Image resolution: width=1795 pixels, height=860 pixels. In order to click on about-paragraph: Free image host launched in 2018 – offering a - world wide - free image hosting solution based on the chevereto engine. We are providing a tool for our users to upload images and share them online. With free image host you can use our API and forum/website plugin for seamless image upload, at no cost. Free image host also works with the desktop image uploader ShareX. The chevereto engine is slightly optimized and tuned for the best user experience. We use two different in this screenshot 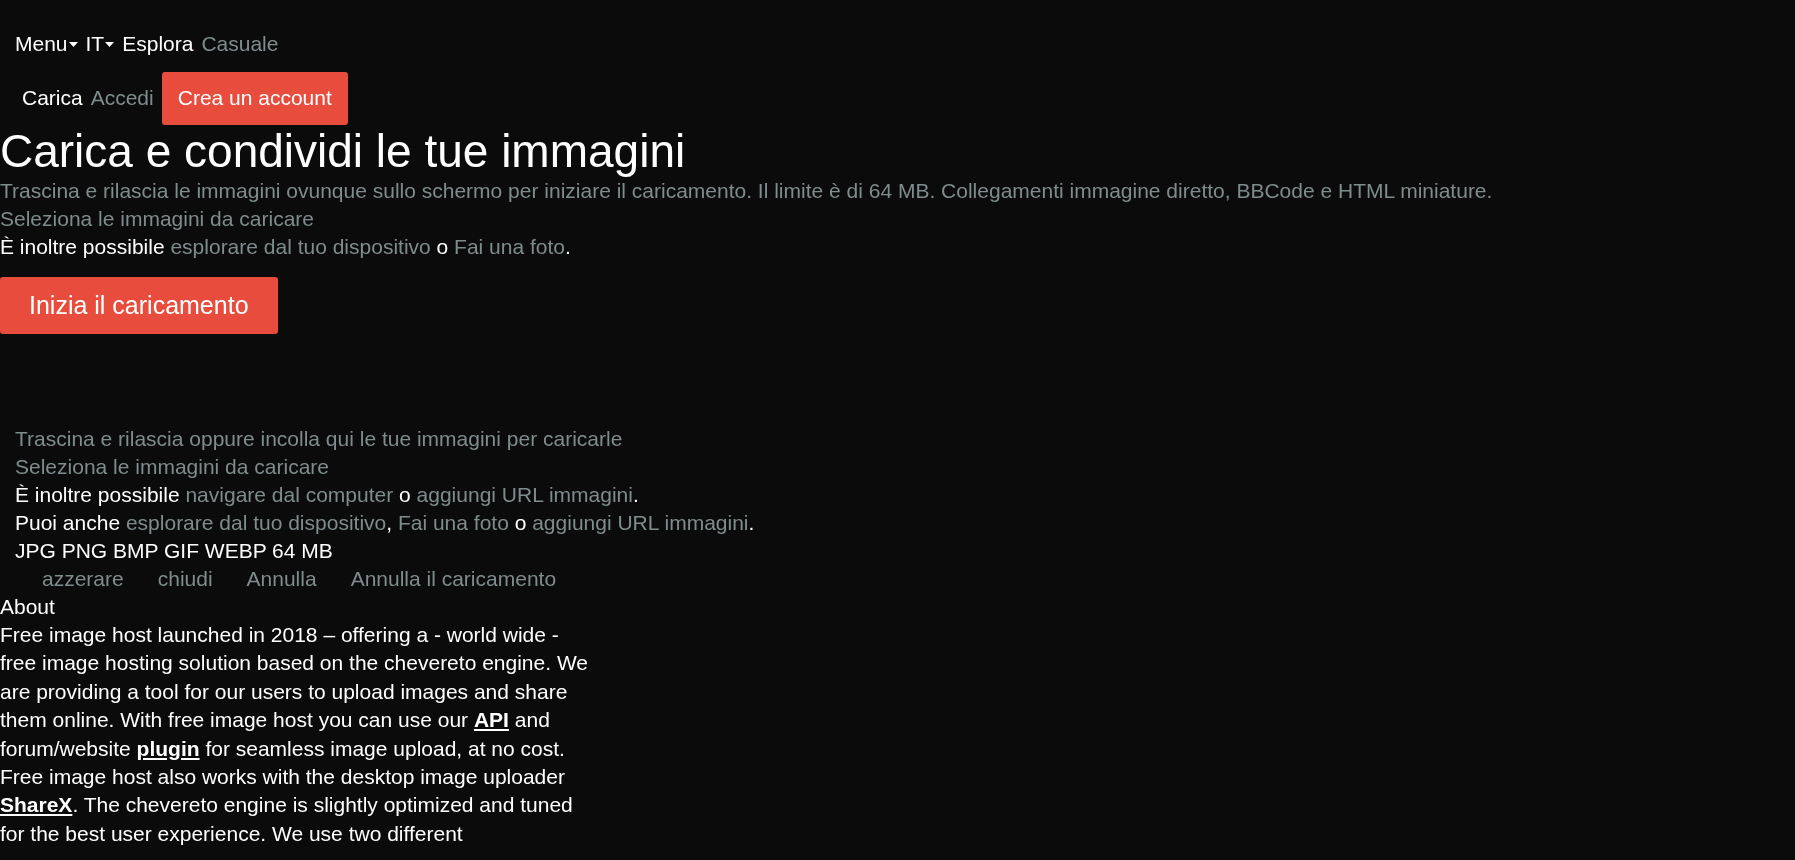, I will do `click(294, 734)`.